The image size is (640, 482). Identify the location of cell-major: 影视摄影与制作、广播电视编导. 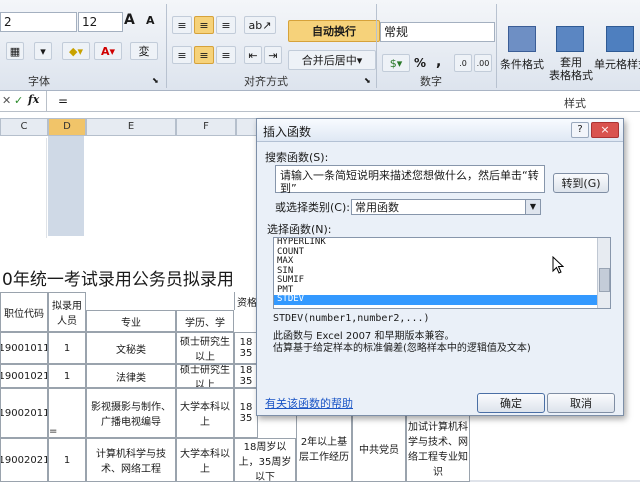
(131, 413).